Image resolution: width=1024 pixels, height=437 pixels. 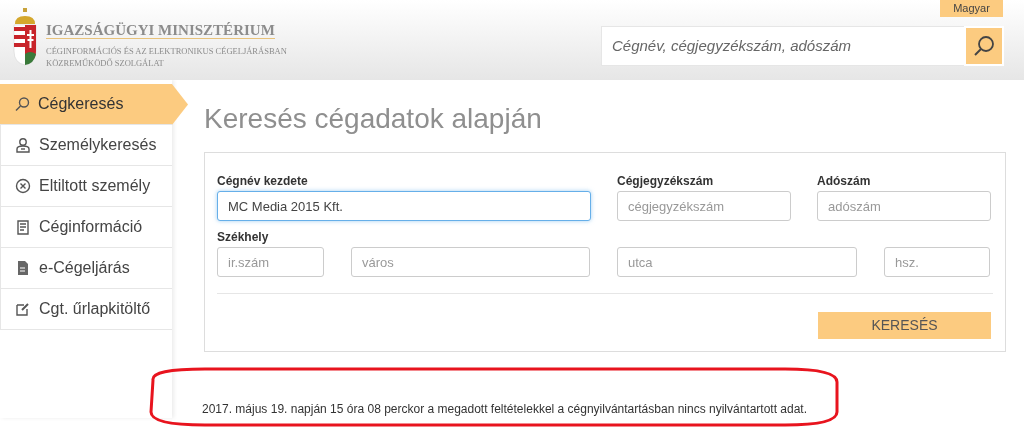 I want to click on search-button, so click(x=984, y=46).